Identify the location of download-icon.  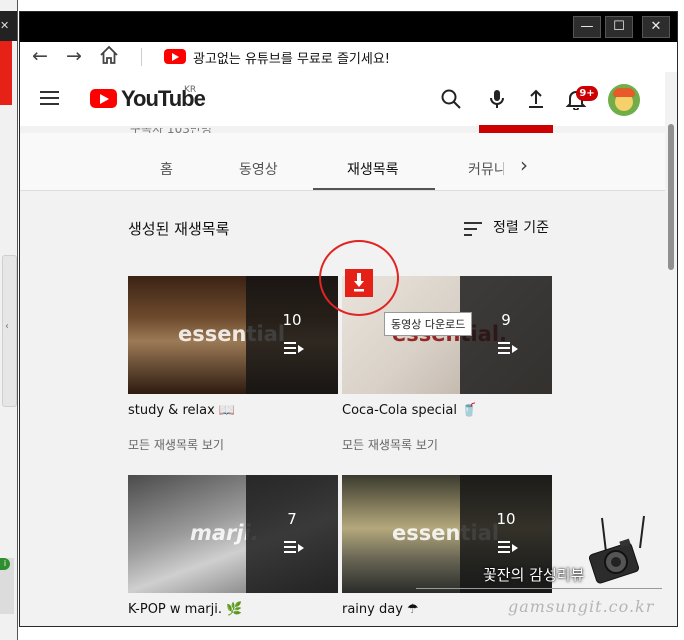
(359, 282).